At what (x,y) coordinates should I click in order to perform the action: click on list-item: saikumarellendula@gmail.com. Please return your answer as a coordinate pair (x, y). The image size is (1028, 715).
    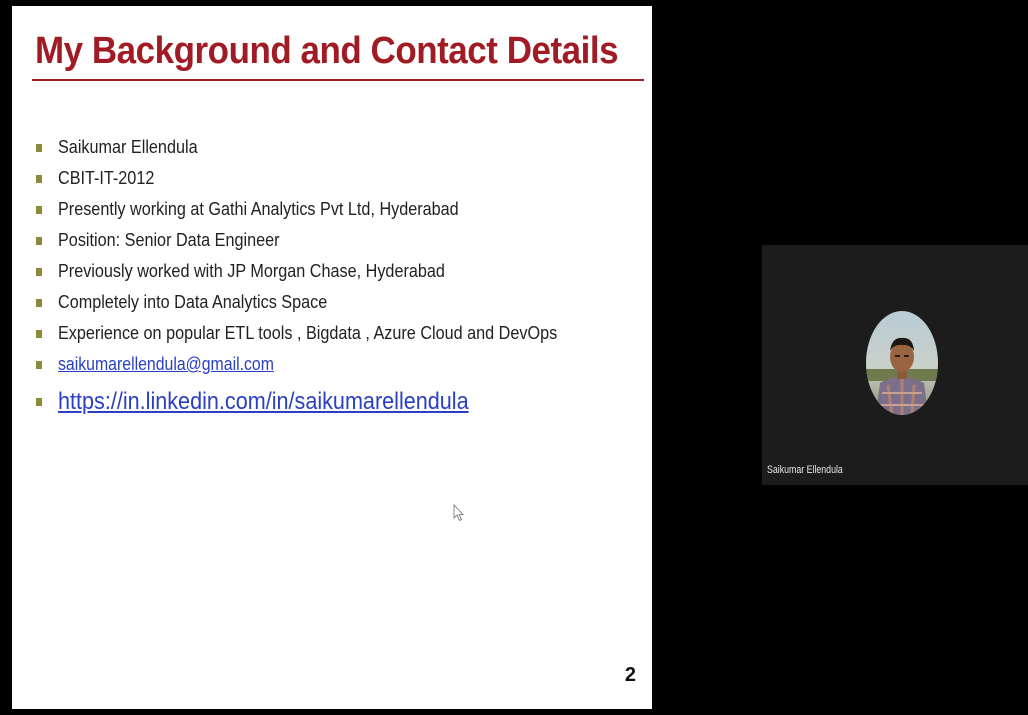
    Looking at the image, I should click on (324, 364).